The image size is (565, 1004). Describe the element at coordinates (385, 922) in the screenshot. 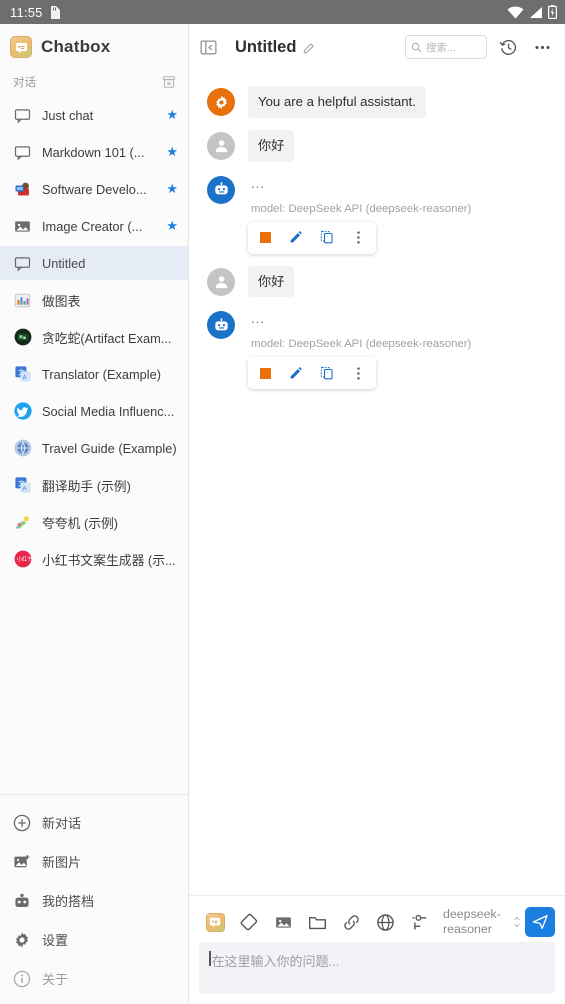

I see `globe-icon` at that location.